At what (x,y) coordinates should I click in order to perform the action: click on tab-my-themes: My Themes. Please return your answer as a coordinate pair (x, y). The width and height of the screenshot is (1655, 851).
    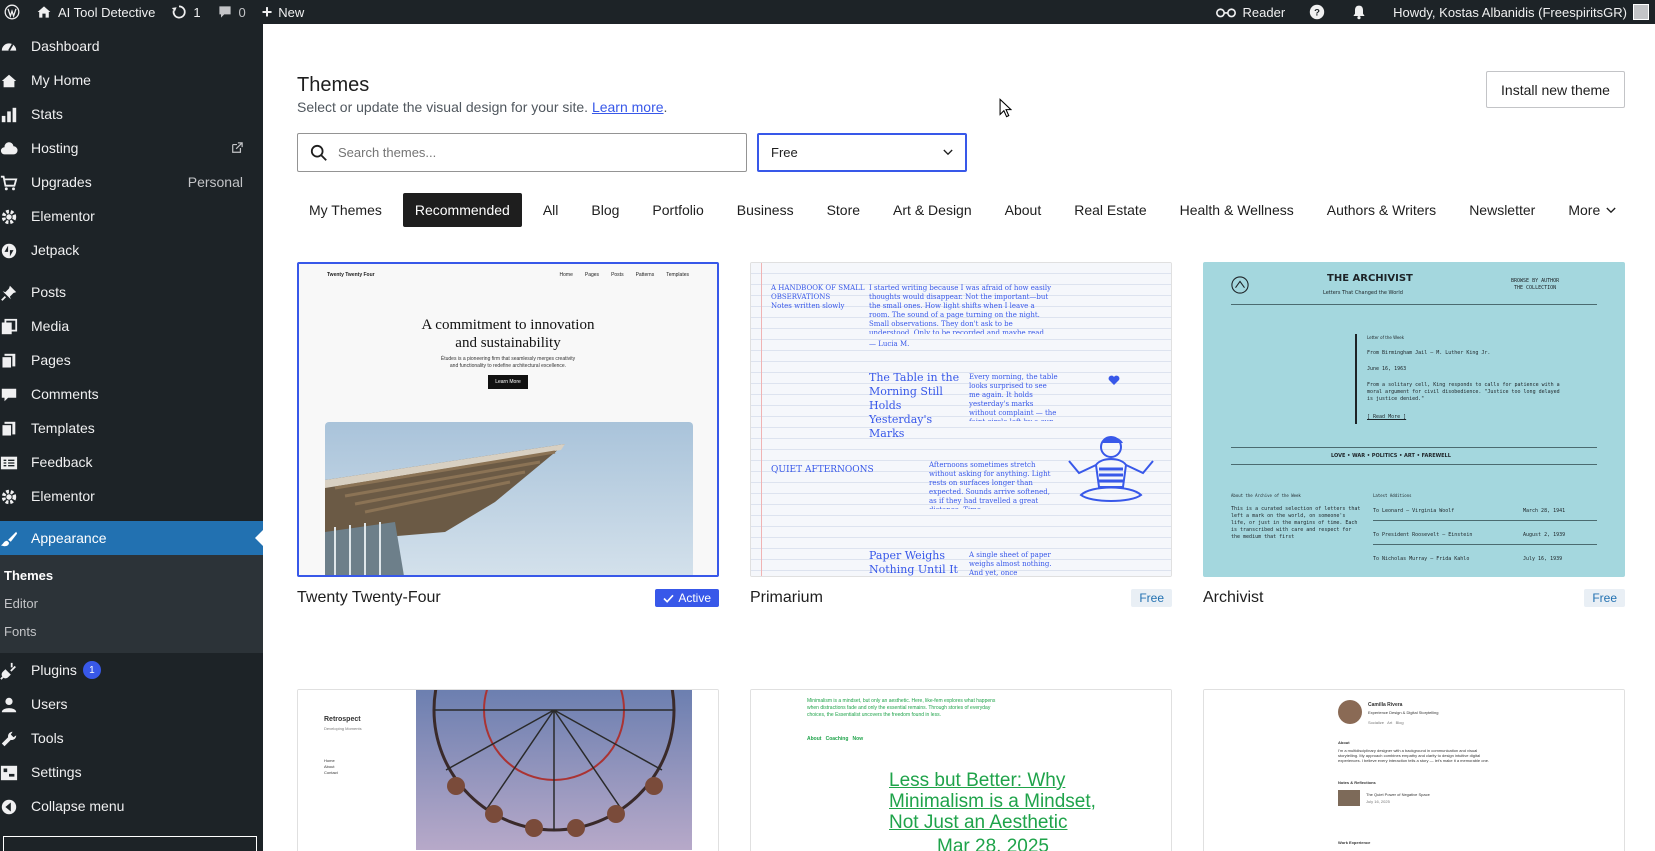
    Looking at the image, I should click on (345, 210).